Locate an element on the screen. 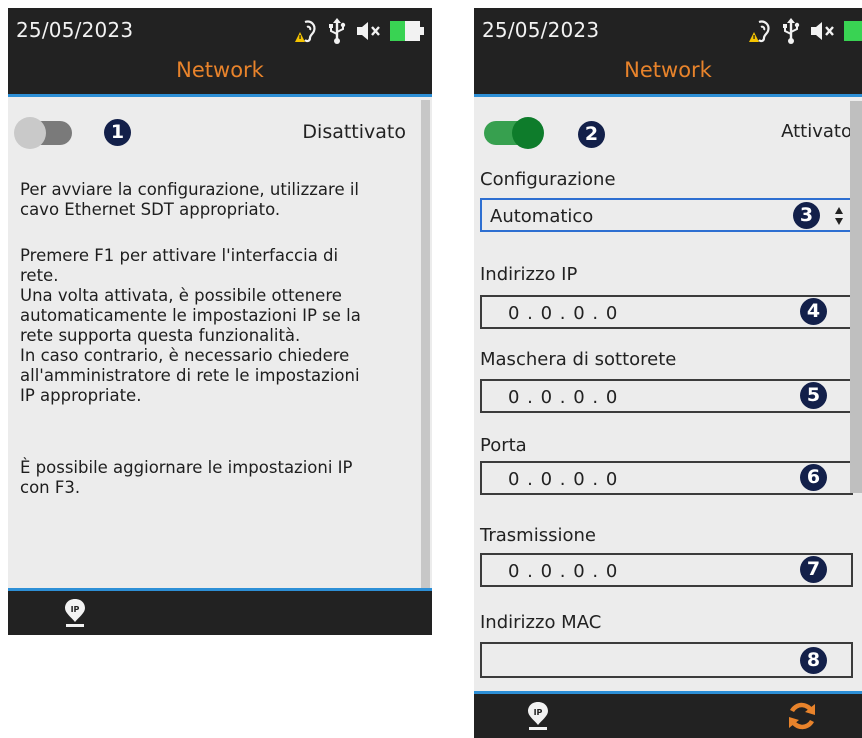 The width and height of the screenshot is (862, 738). text-line: Premere F1 per attivare l'interfaccia di is located at coordinates (179, 255).